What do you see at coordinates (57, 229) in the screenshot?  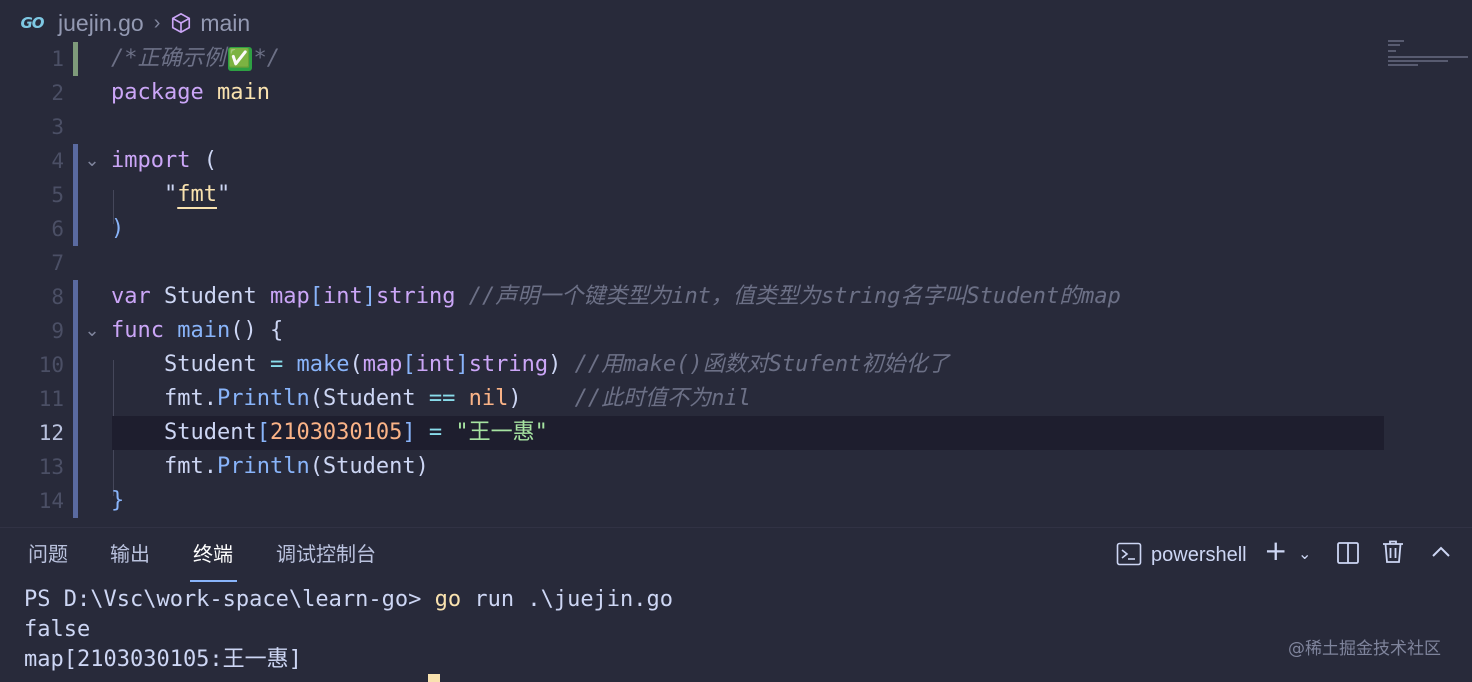 I see `line-number: 6` at bounding box center [57, 229].